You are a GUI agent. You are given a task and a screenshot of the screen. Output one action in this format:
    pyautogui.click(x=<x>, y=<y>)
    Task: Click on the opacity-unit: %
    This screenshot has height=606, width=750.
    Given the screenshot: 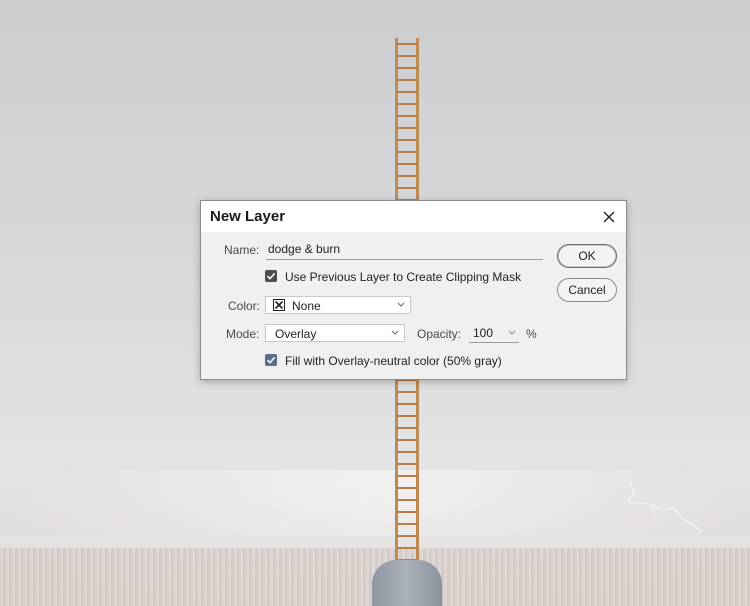 What is the action you would take?
    pyautogui.click(x=531, y=334)
    